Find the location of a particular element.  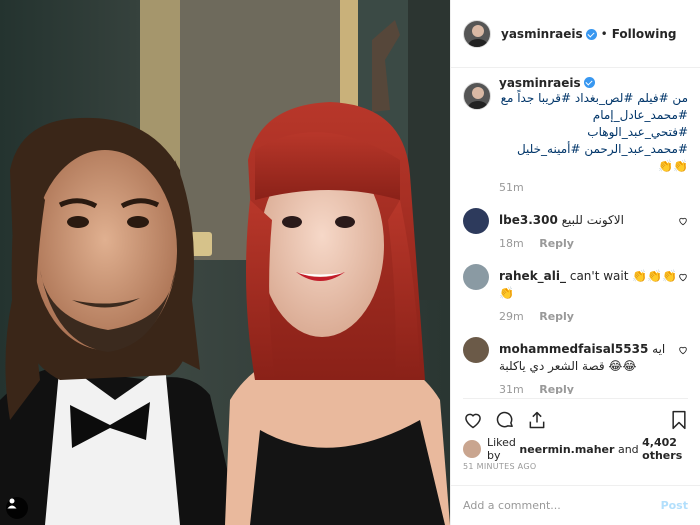

add-comment-bar: Post is located at coordinates (575, 505).